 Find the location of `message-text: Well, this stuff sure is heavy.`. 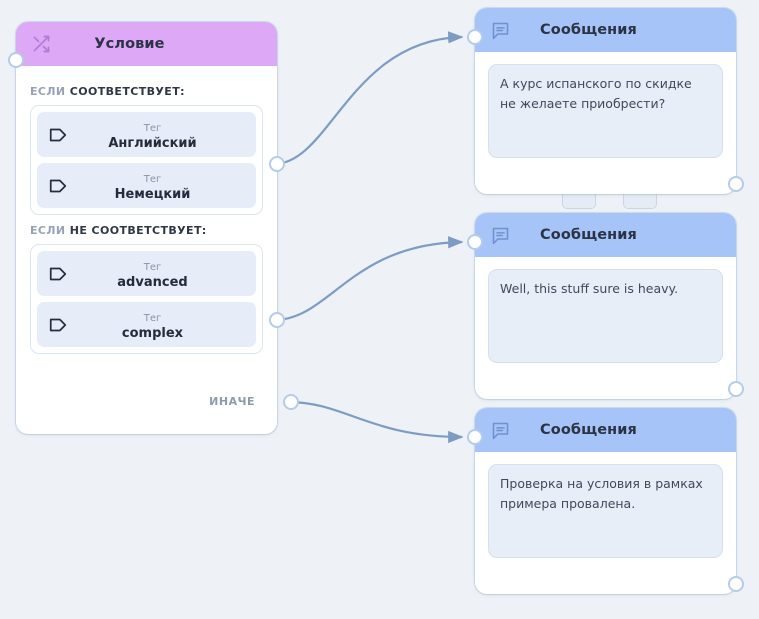

message-text: Well, this stuff sure is heavy. is located at coordinates (605, 316).